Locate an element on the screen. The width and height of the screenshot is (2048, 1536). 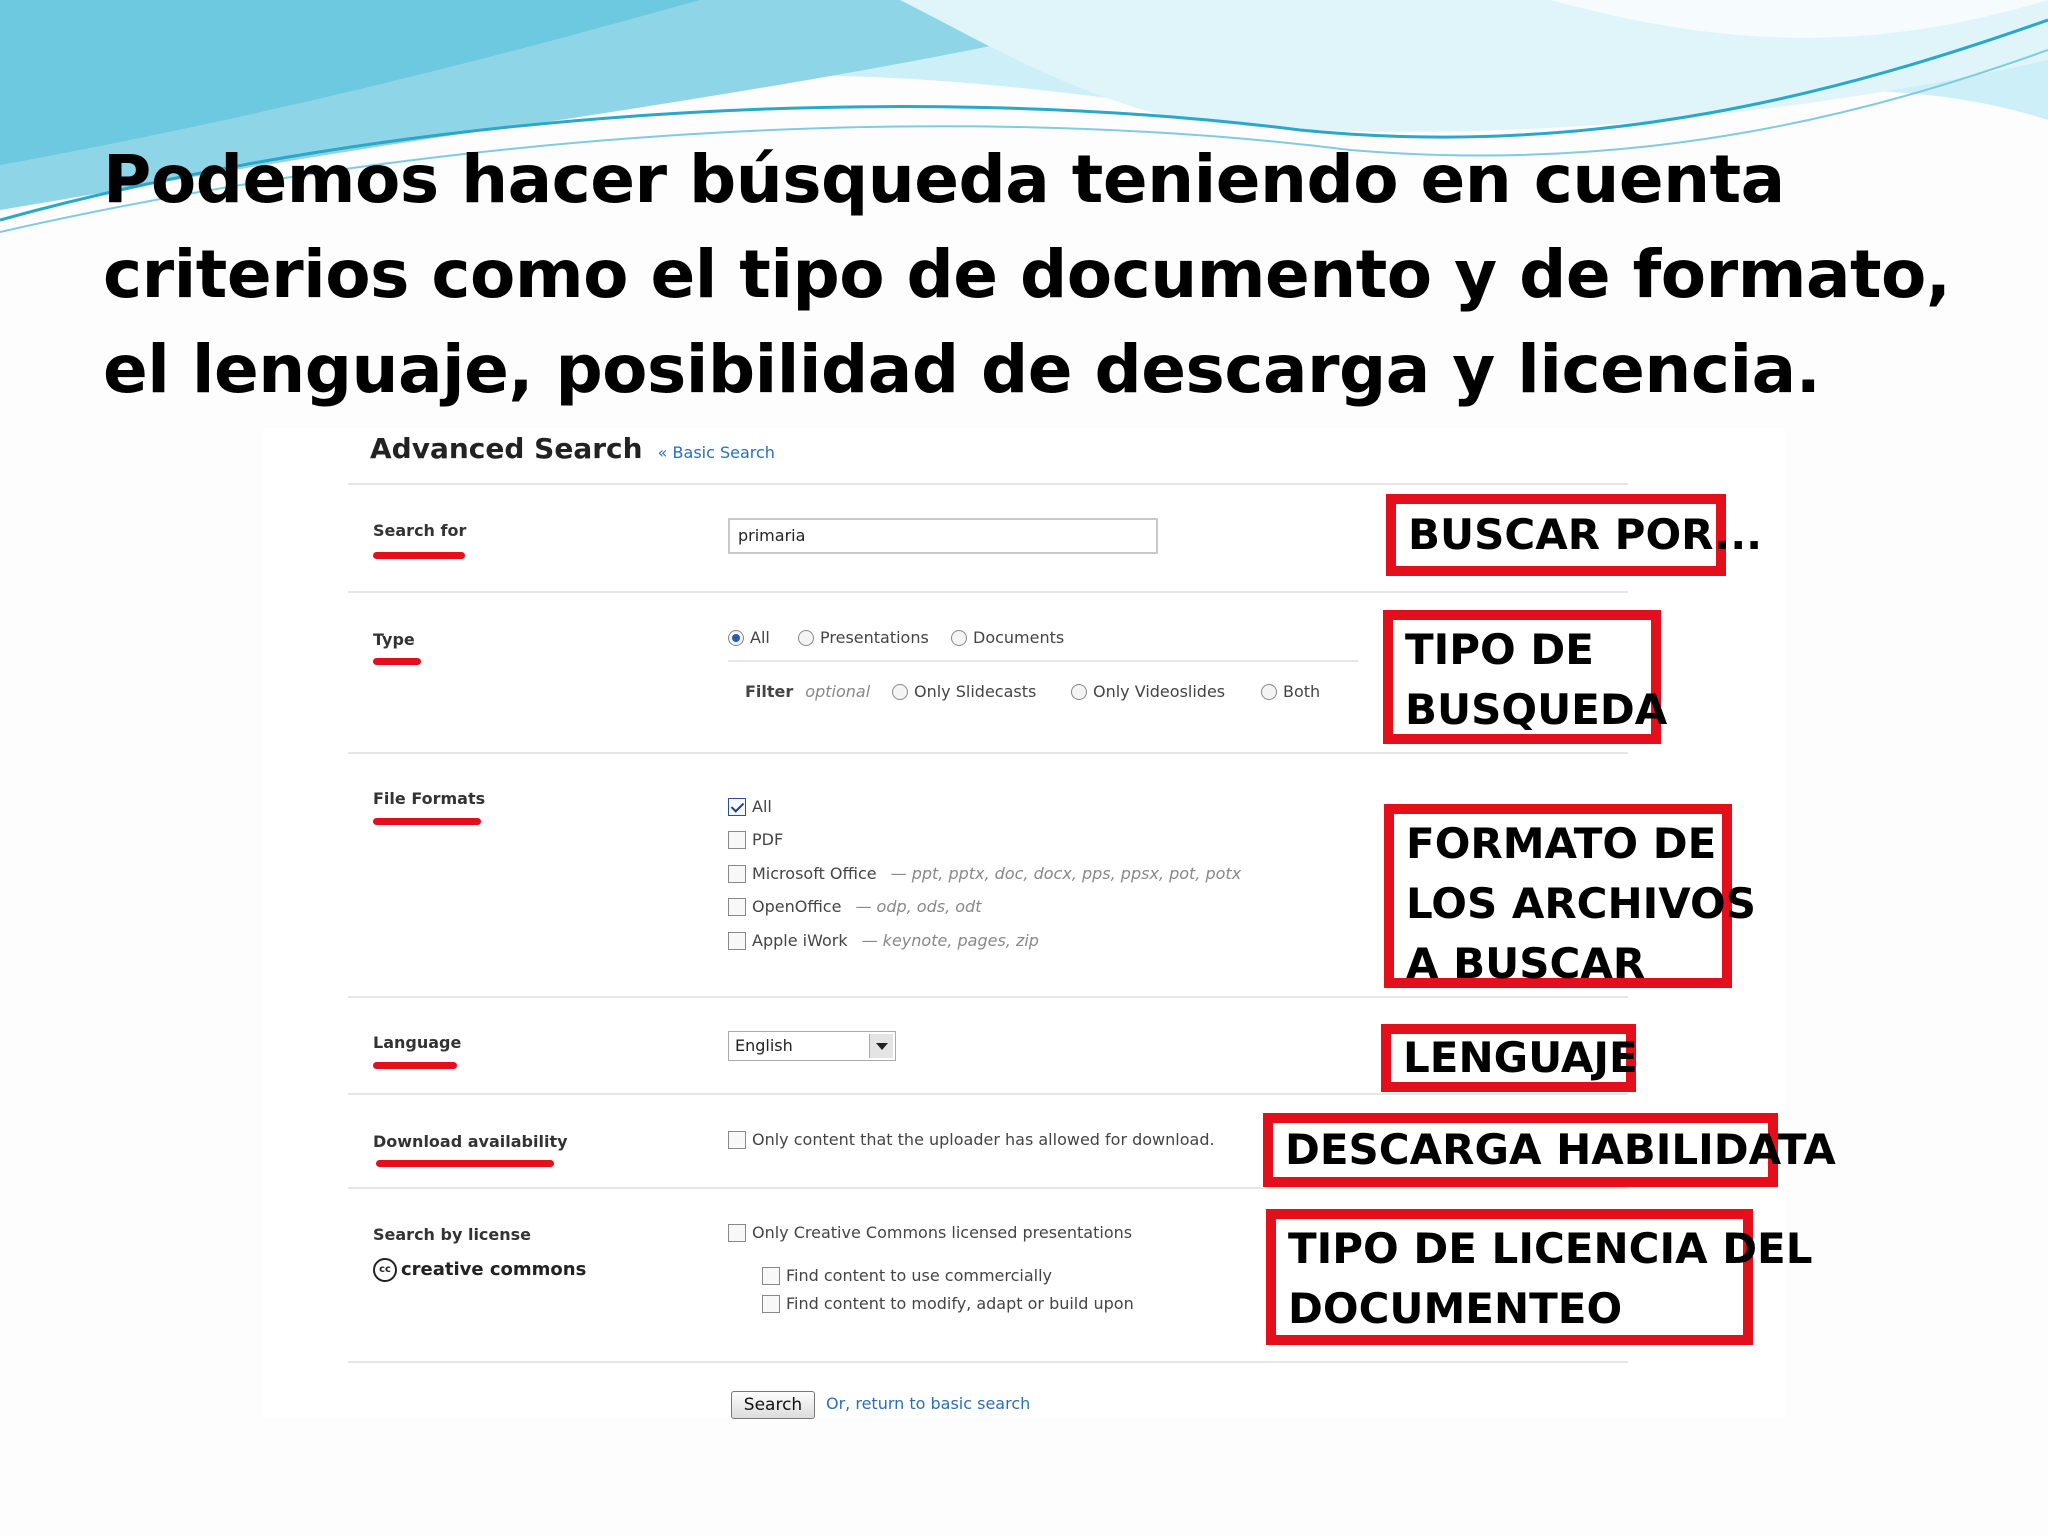
filter-option-videoslides: Only Videoslides is located at coordinates (1148, 691).